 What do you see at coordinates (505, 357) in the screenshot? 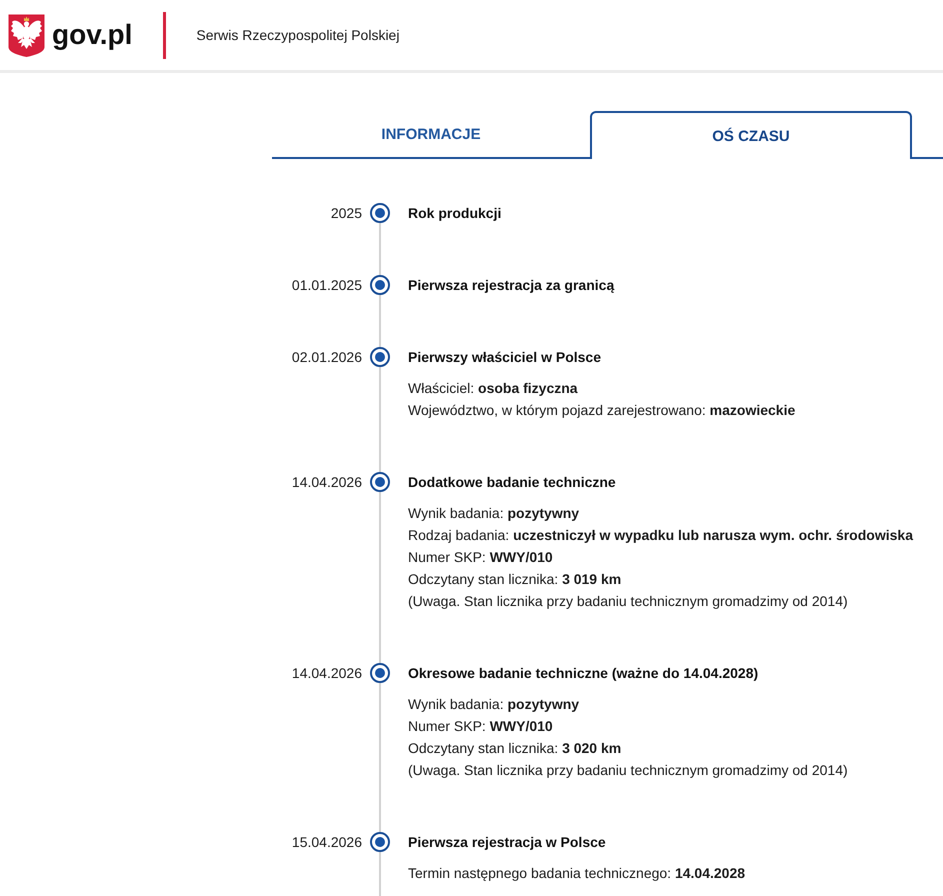
I see `event-title: Pierwszy właściciel w Polsce` at bounding box center [505, 357].